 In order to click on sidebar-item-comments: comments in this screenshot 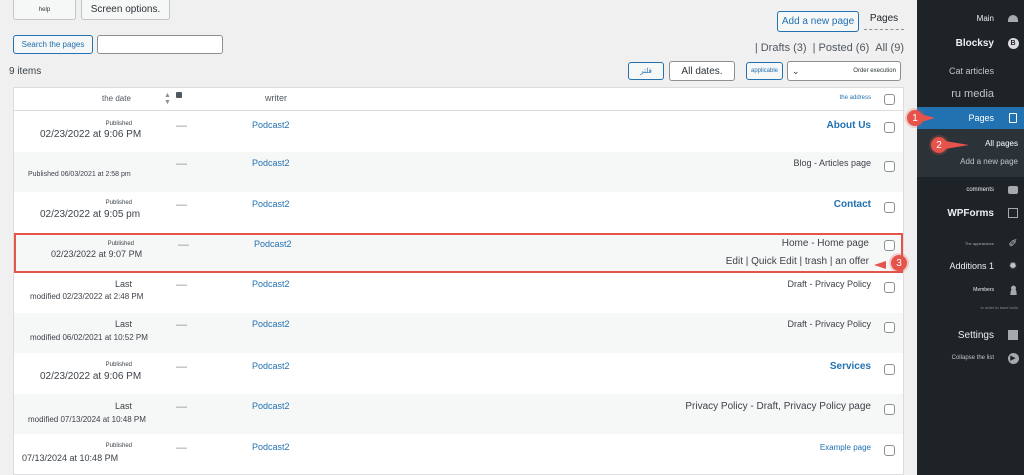, I will do `click(970, 190)`.